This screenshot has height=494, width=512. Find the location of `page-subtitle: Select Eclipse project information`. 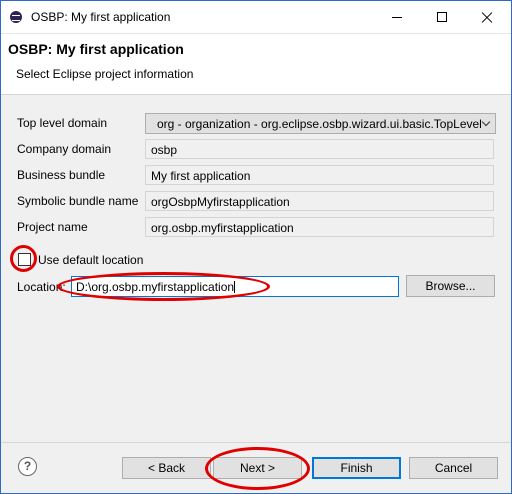

page-subtitle: Select Eclipse project information is located at coordinates (105, 74).